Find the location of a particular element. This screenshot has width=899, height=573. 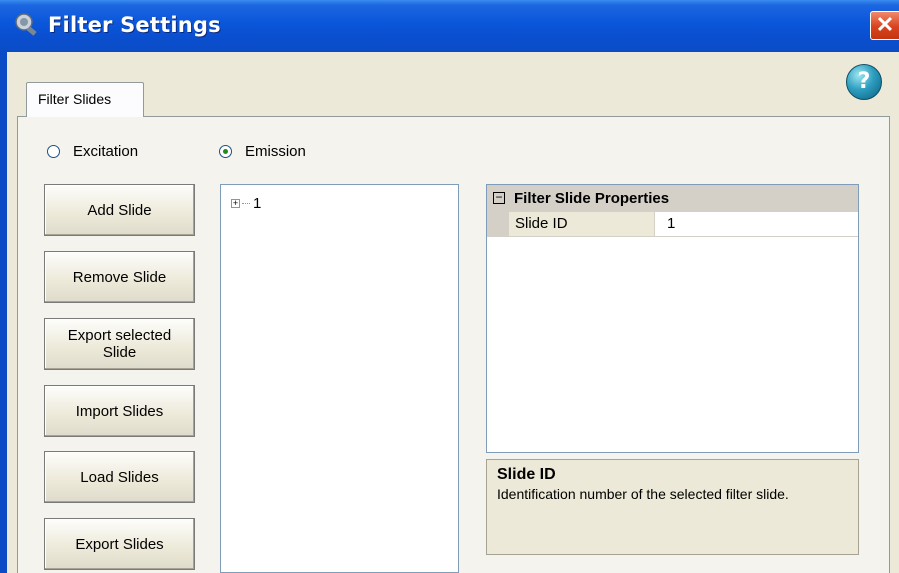

radio-emission-indicator is located at coordinates (225, 151).